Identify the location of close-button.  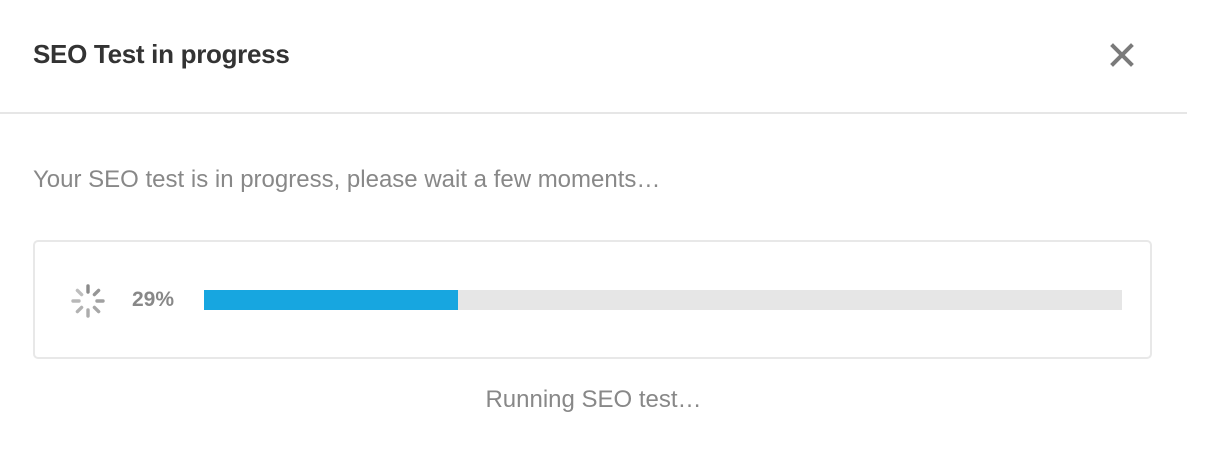
(1122, 55).